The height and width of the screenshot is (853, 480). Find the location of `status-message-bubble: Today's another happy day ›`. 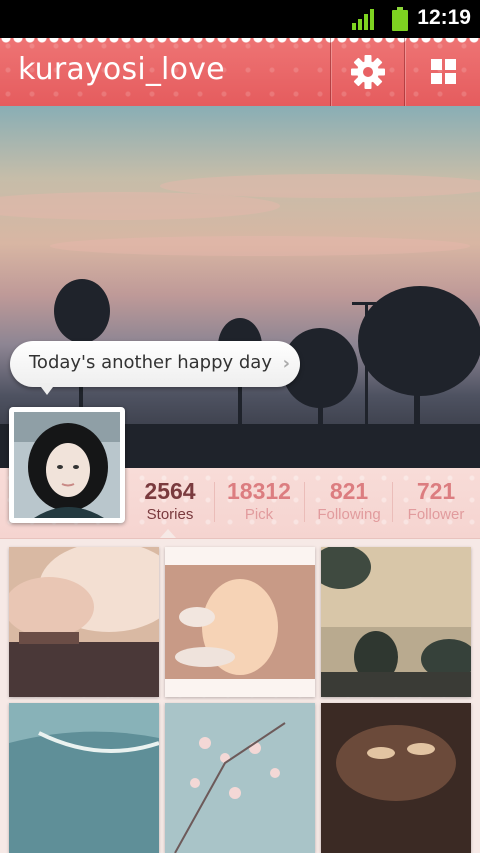

status-message-bubble: Today's another happy day › is located at coordinates (155, 368).